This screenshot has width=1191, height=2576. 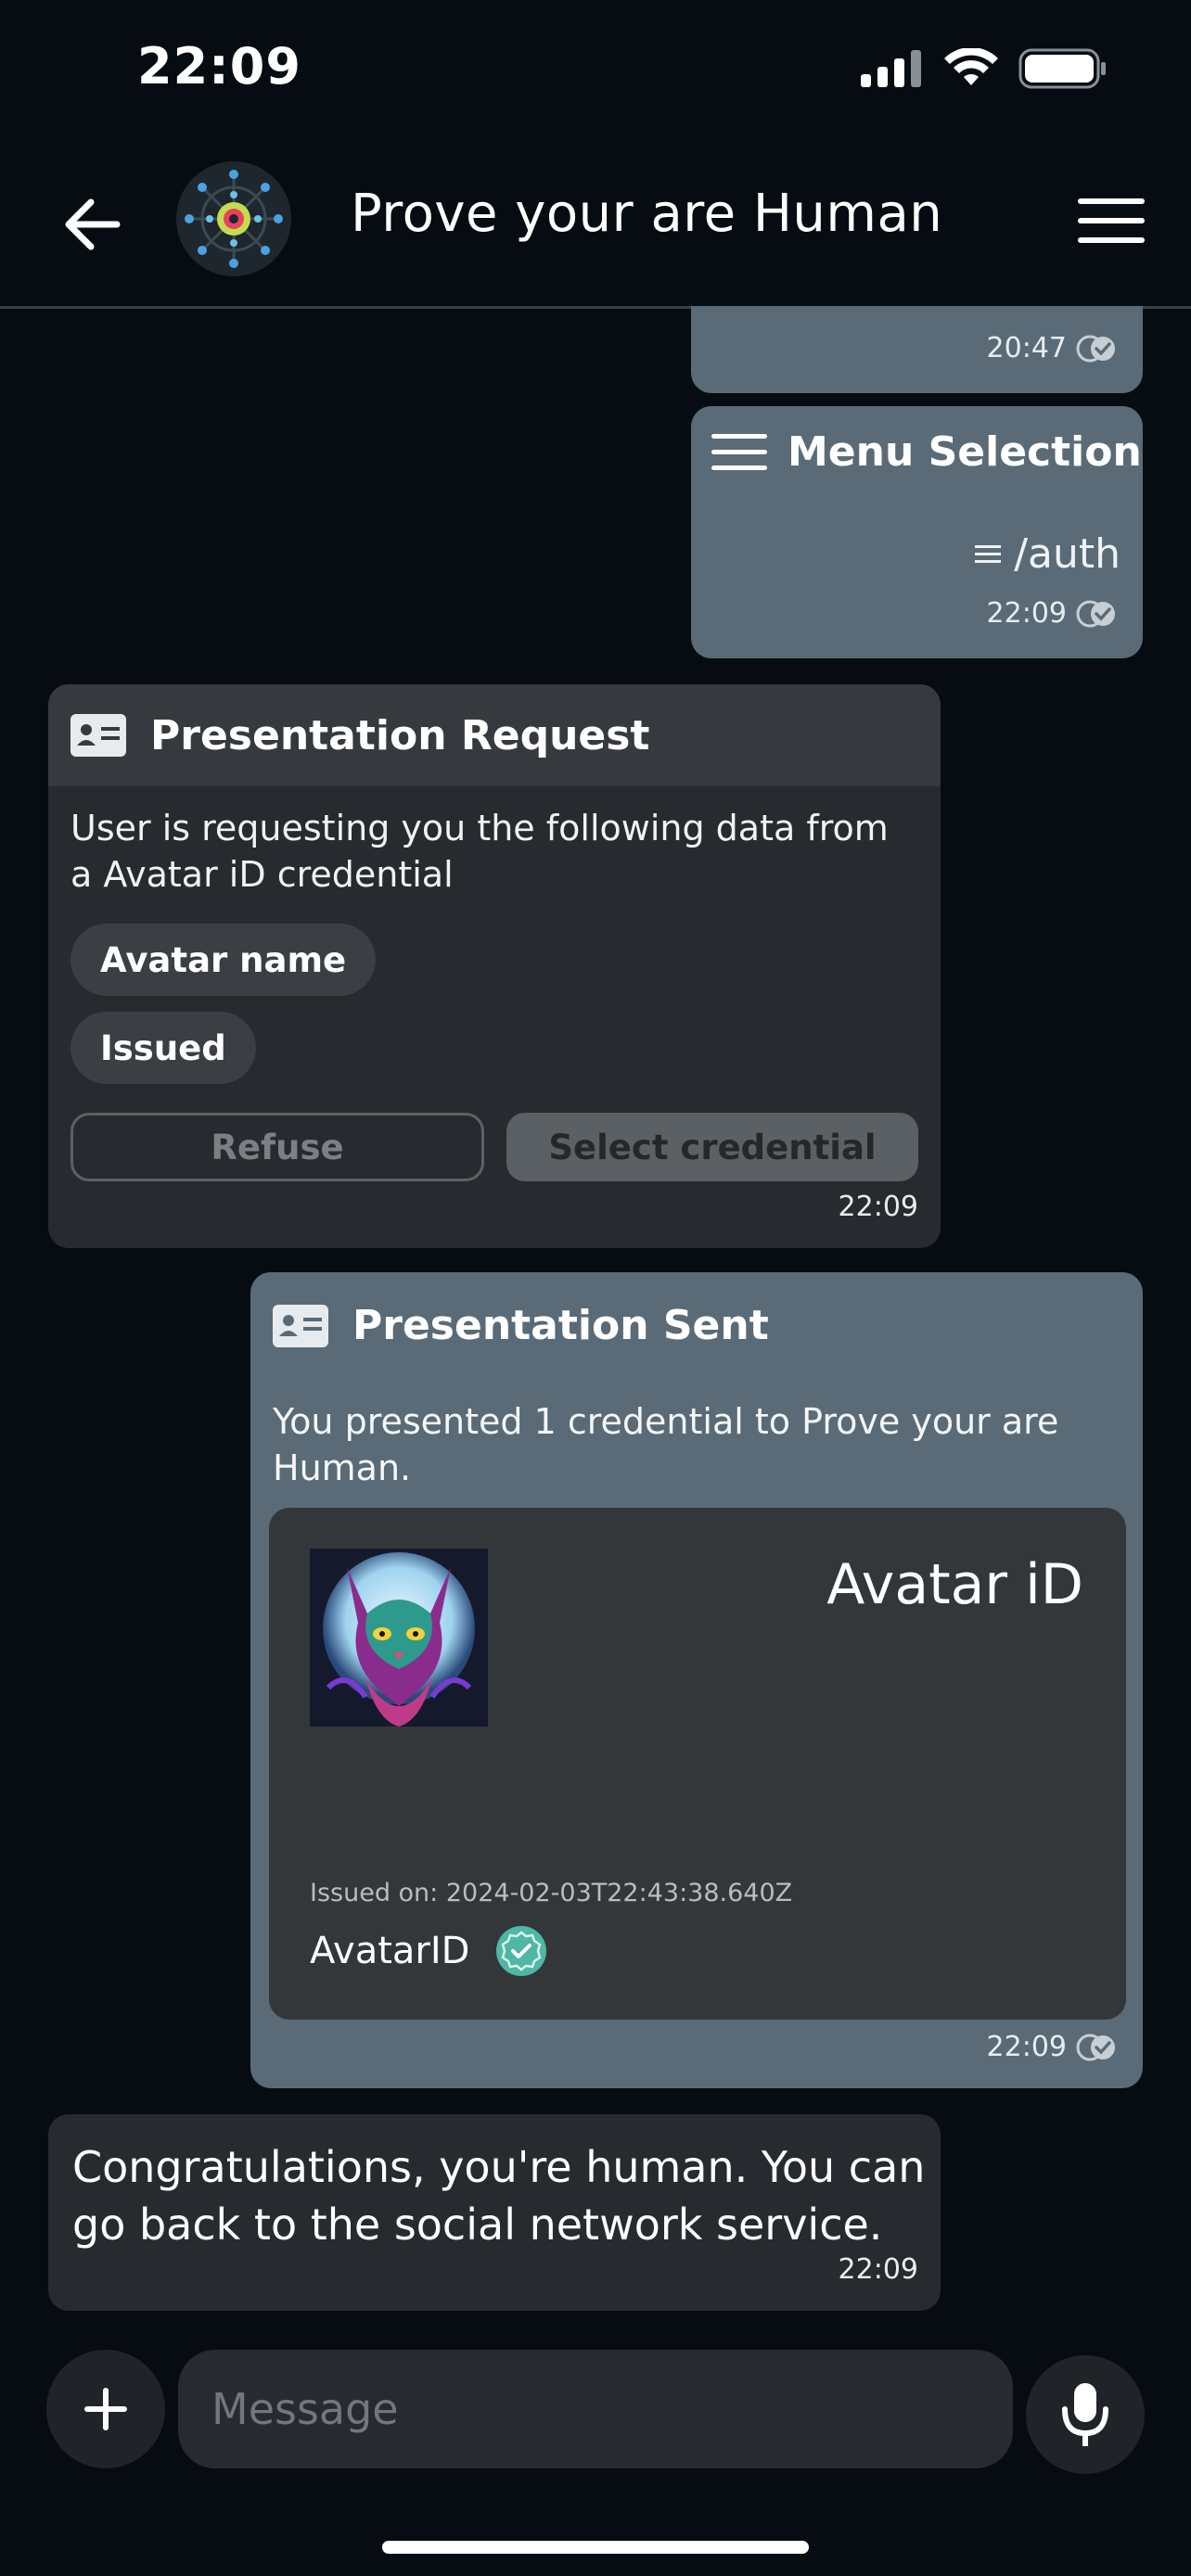 I want to click on credential-avatar-image, so click(x=399, y=1638).